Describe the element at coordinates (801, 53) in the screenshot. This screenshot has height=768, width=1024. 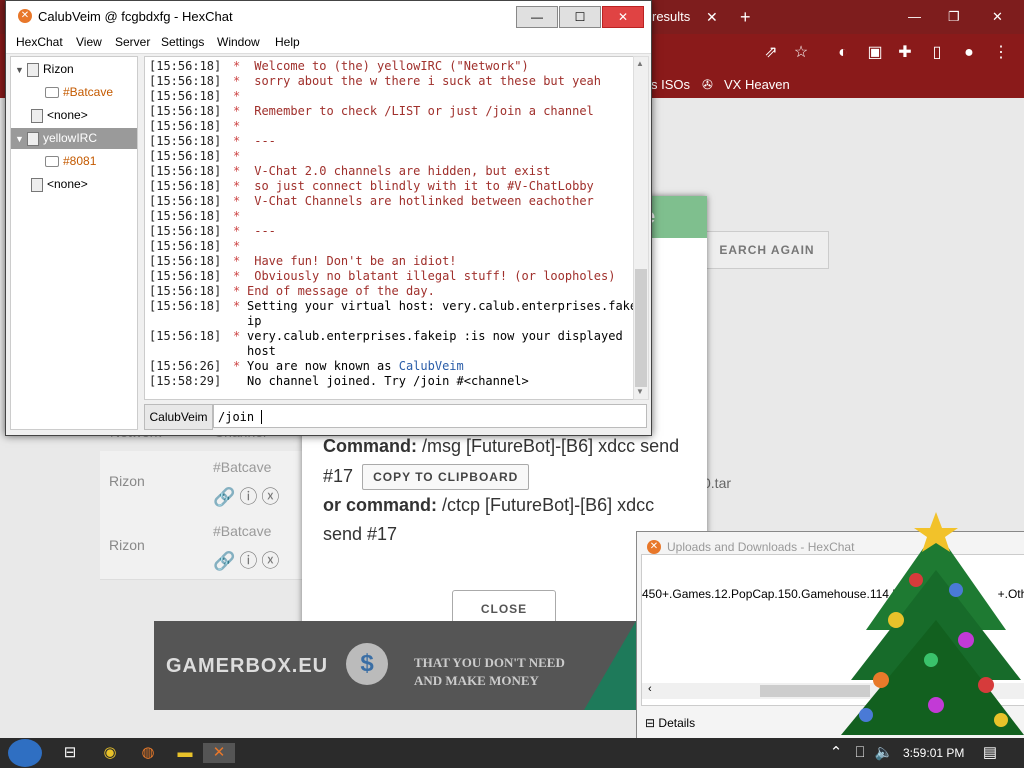
I see `bookmark-star-icon: ☆` at that location.